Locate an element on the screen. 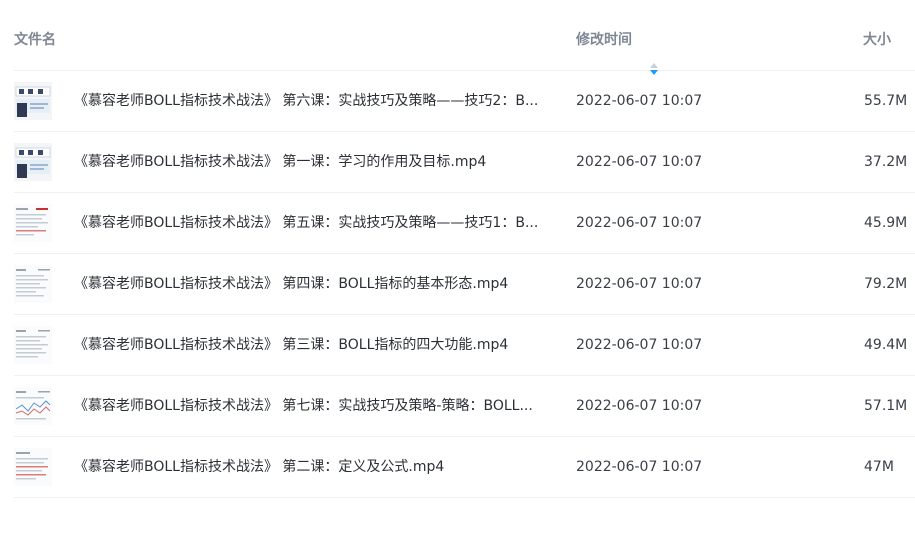 The image size is (915, 544). file-name: 《慕容老师BOLL指标技术战法》 第三课：BOLL指标的四大功能.mp4 is located at coordinates (310, 345).